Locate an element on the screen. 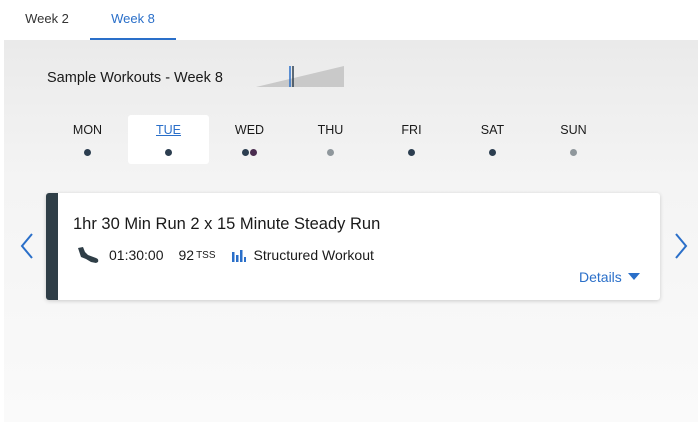 This screenshot has height=422, width=698. chevron-left-icon is located at coordinates (27, 246).